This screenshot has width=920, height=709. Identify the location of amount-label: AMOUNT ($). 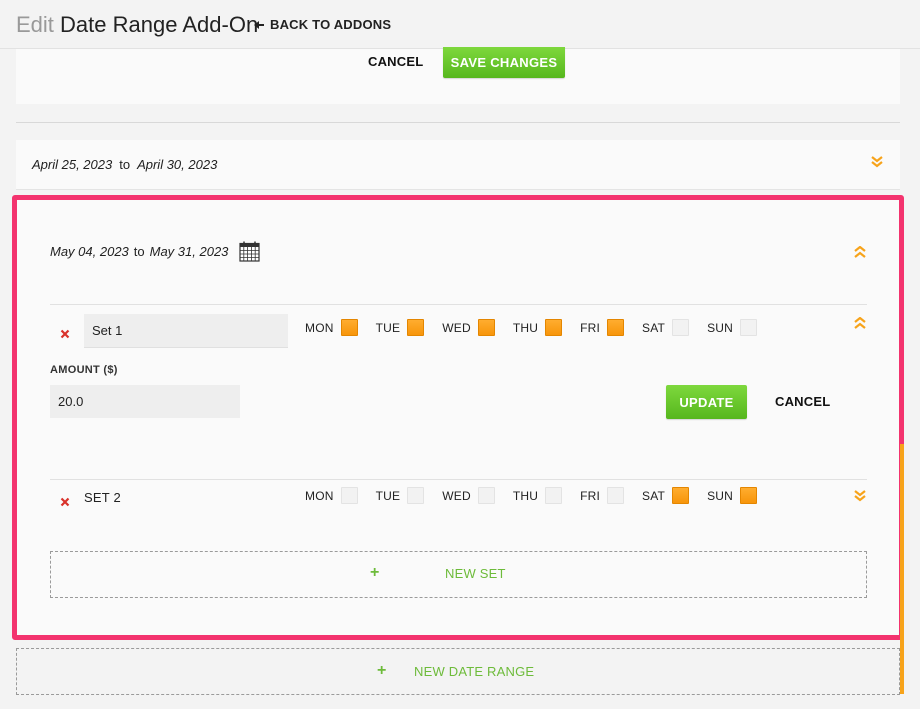
(84, 370).